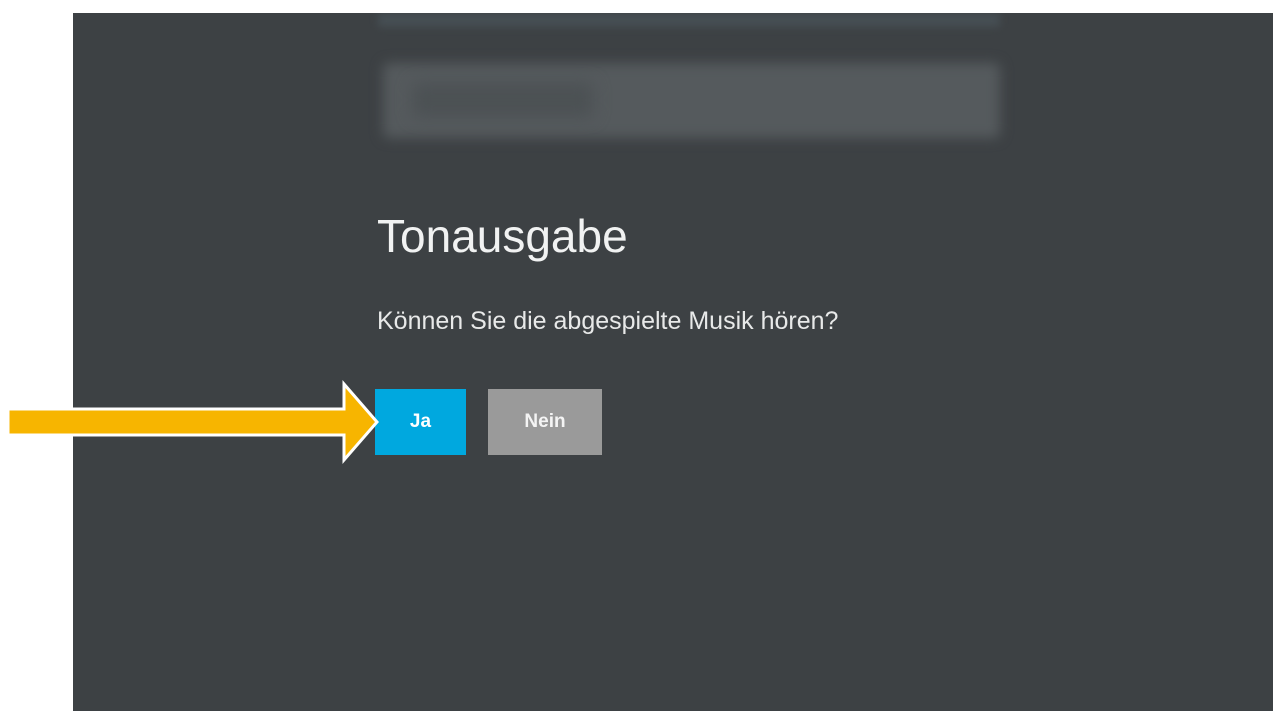 This screenshot has width=1273, height=711. Describe the element at coordinates (545, 422) in the screenshot. I see `no-button: Nein` at that location.